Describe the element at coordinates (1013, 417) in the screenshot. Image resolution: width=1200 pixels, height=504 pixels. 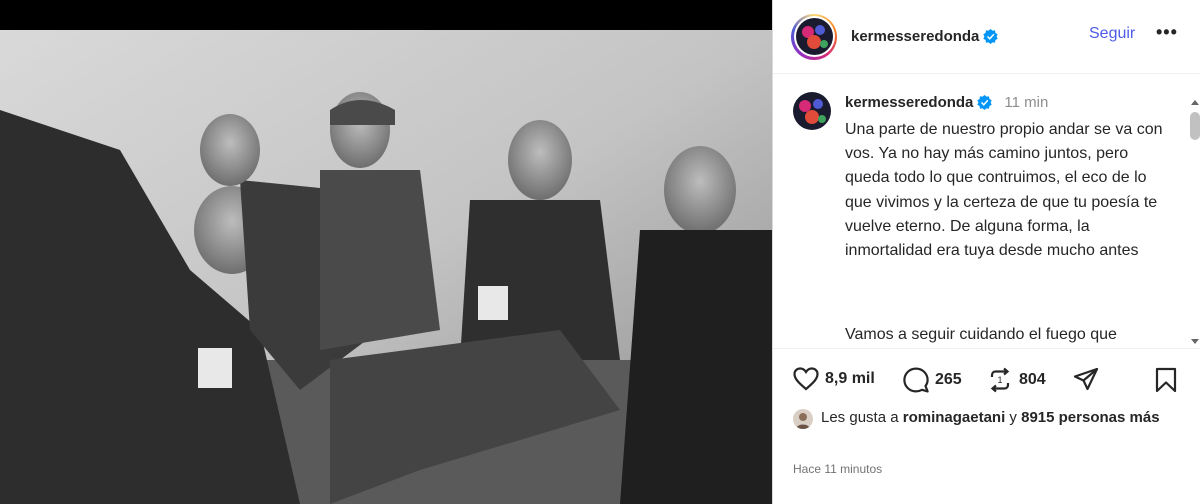
I see `liked-by-middle: y` at that location.